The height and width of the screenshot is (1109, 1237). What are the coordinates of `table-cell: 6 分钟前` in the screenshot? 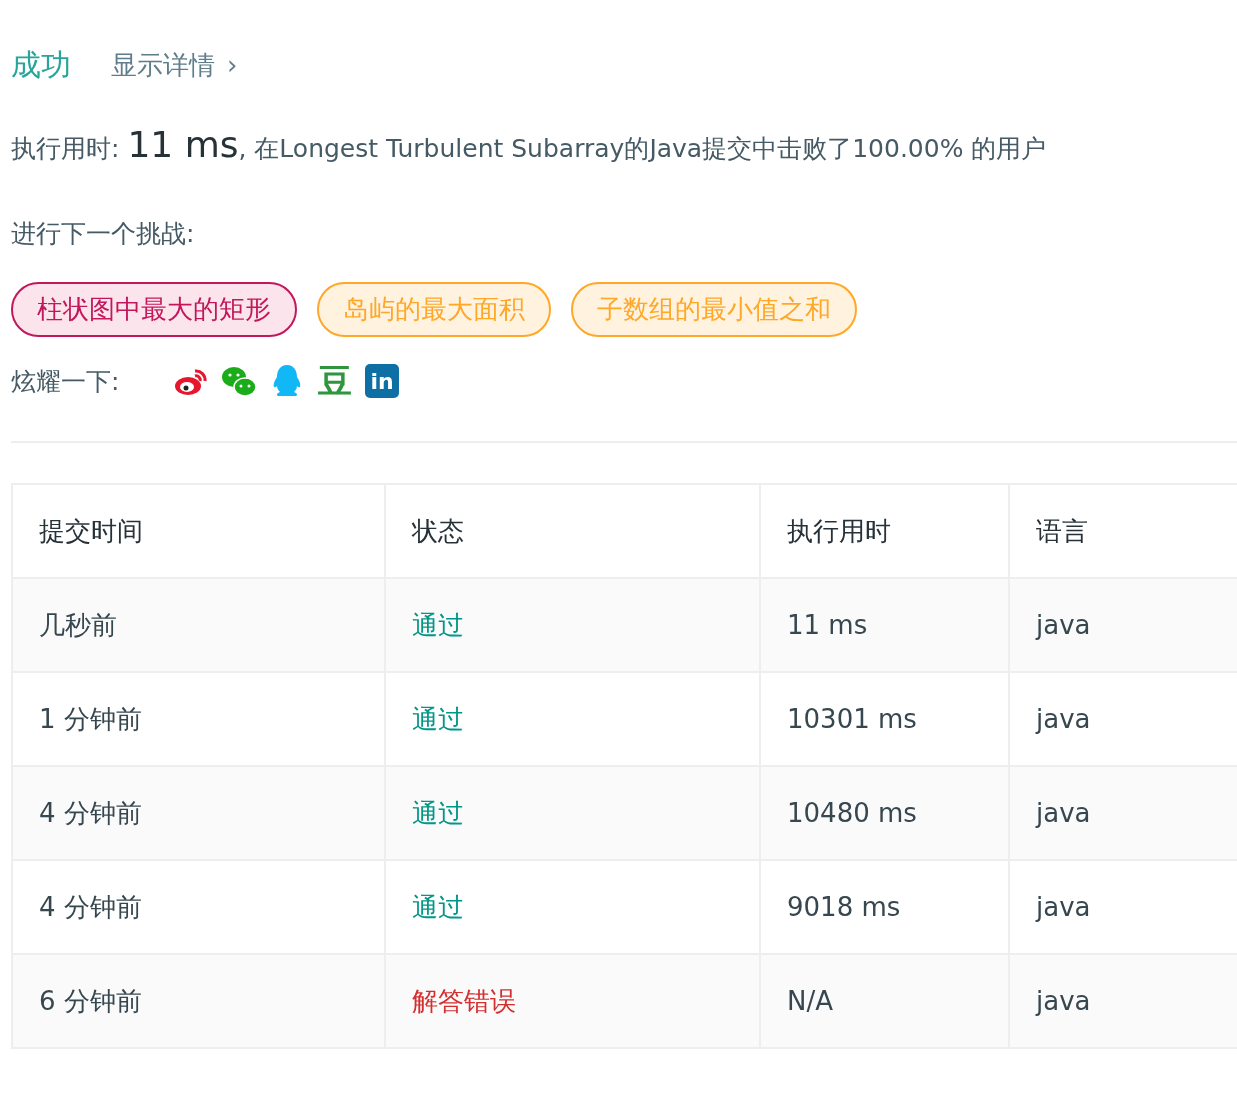 It's located at (198, 1001).